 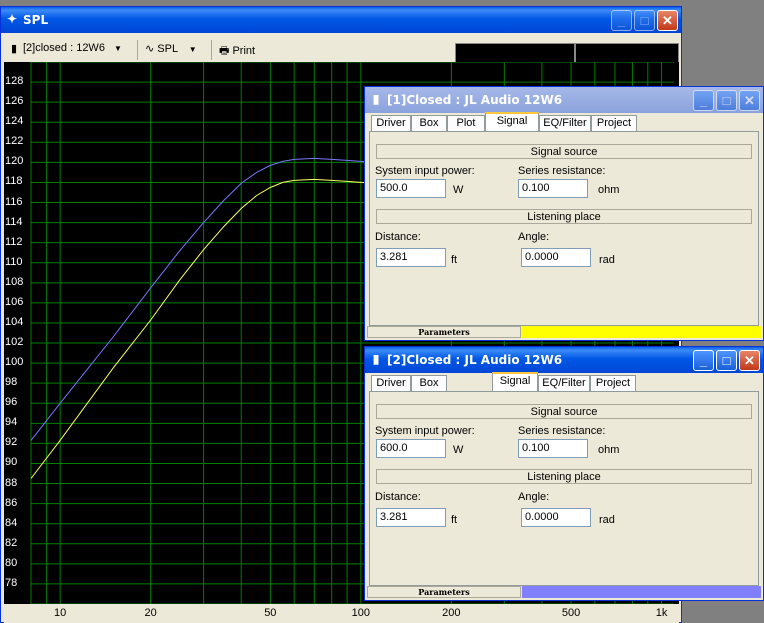 What do you see at coordinates (14, 321) in the screenshot?
I see `y-tick-label: 104` at bounding box center [14, 321].